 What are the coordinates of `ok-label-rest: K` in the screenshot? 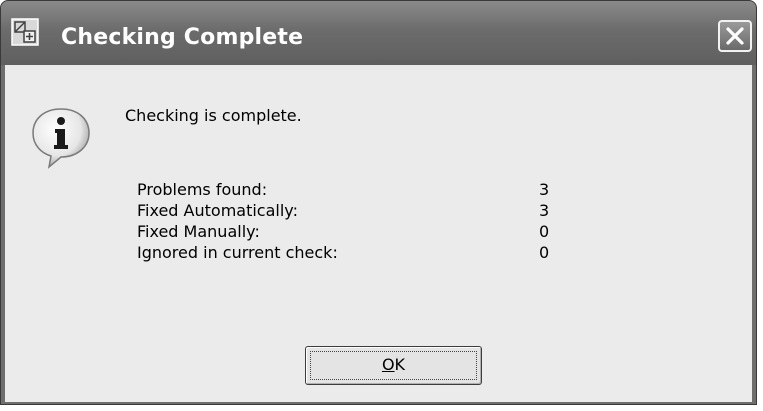 It's located at (400, 364).